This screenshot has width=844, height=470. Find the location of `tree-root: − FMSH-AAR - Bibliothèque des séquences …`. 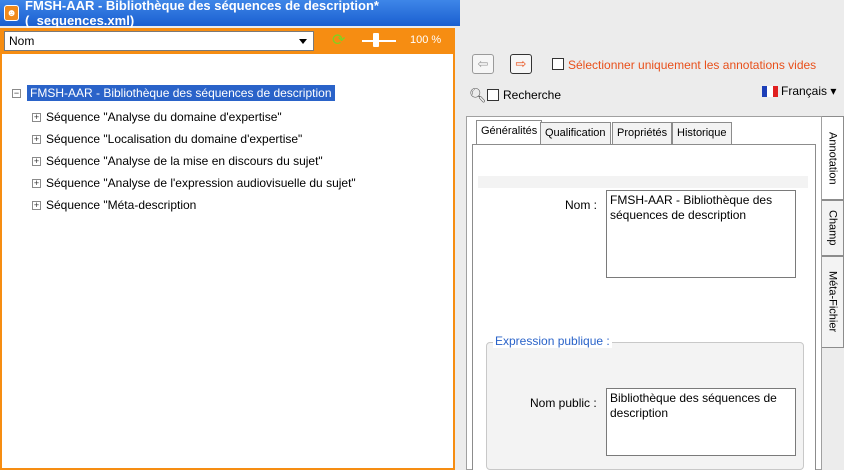

tree-root: − FMSH-AAR - Bibliothèque des séquences … is located at coordinates (173, 93).